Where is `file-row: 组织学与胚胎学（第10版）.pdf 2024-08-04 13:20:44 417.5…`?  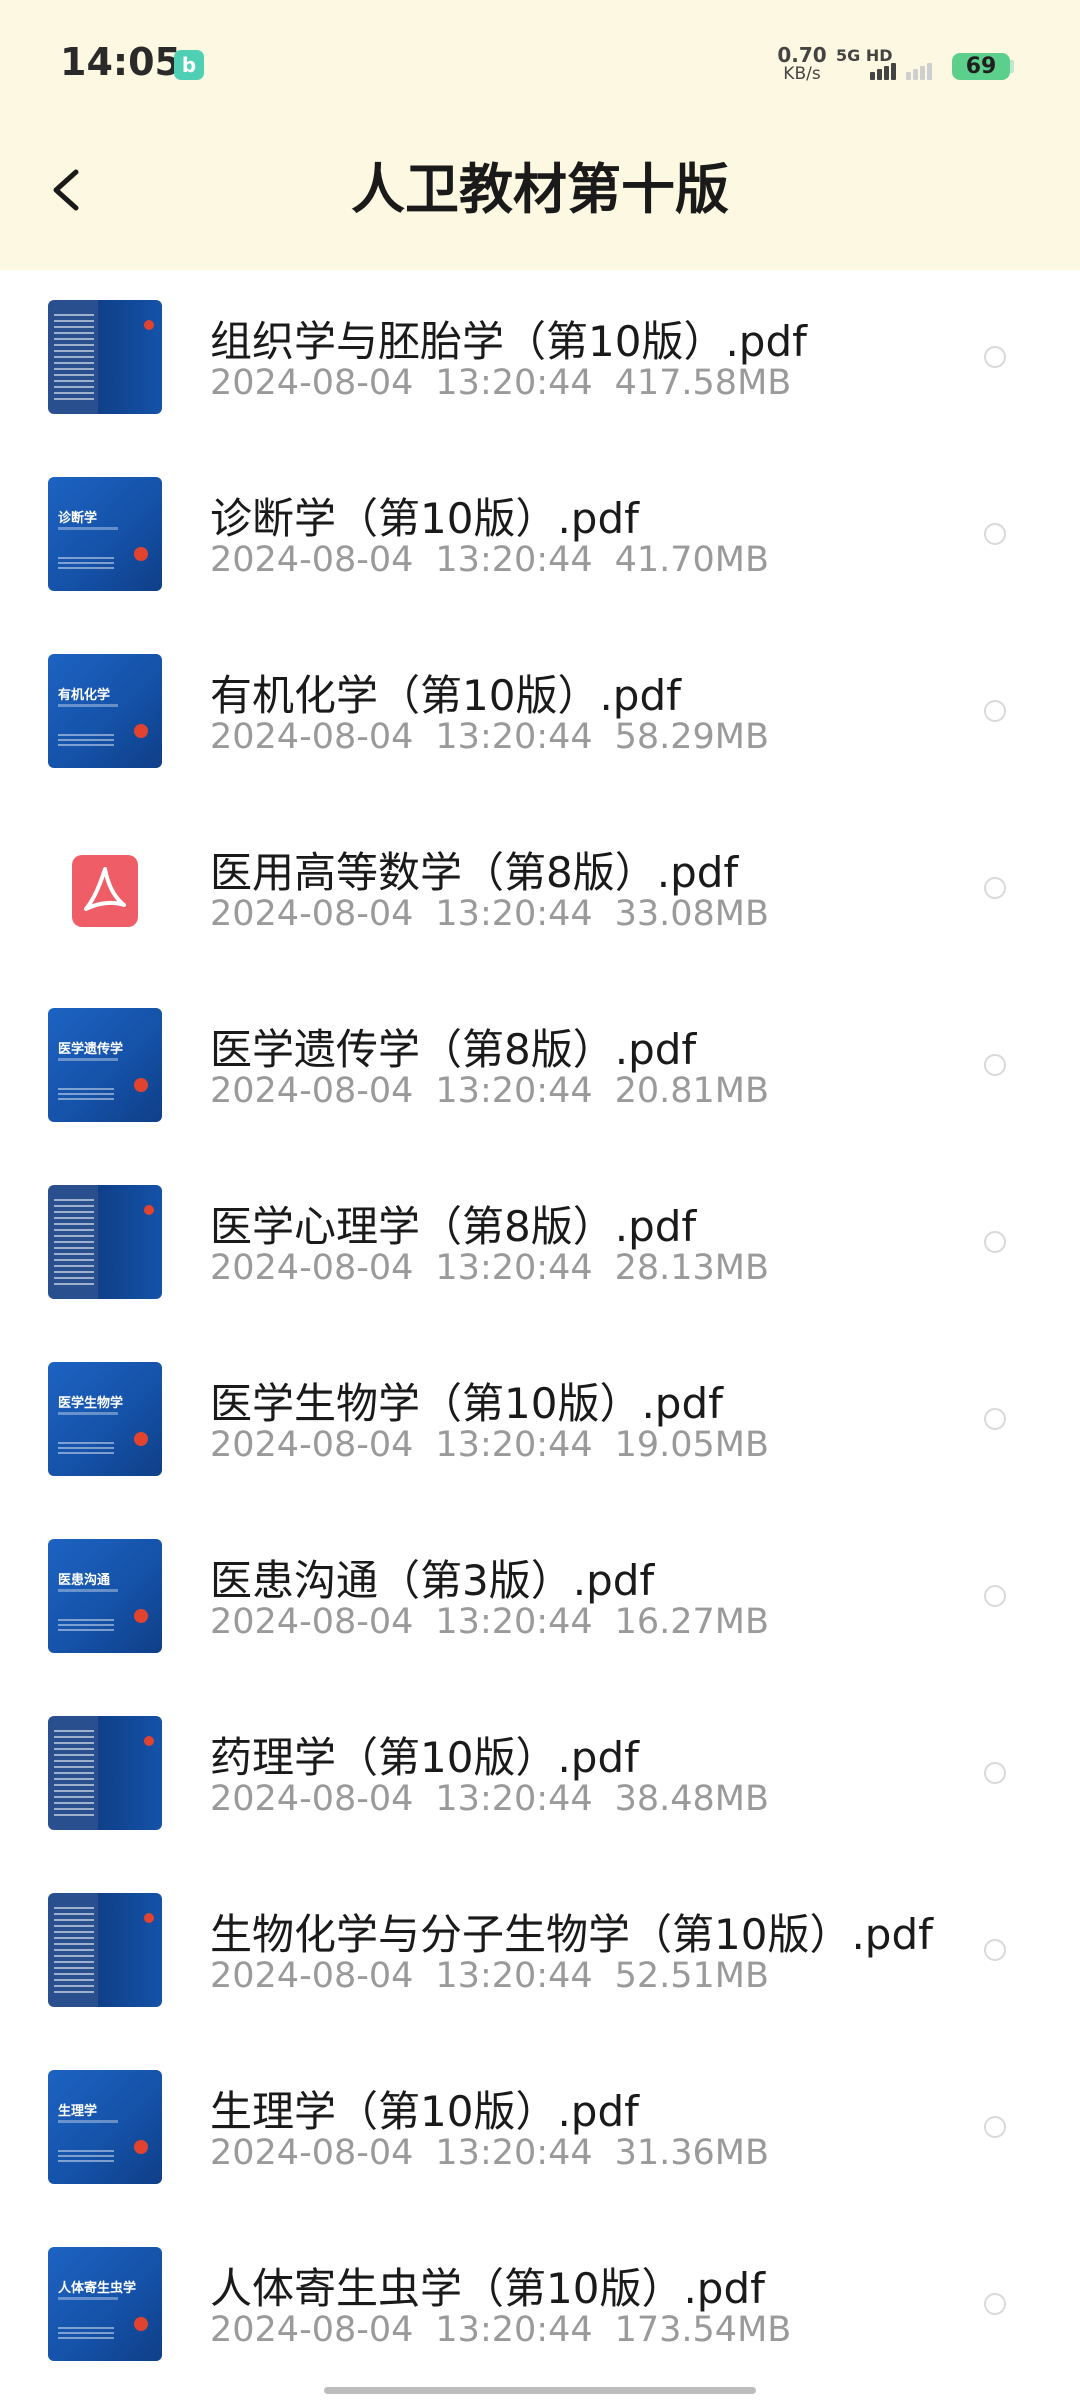 file-row: 组织学与胚胎学（第10版）.pdf 2024-08-04 13:20:44 417.5… is located at coordinates (540, 358).